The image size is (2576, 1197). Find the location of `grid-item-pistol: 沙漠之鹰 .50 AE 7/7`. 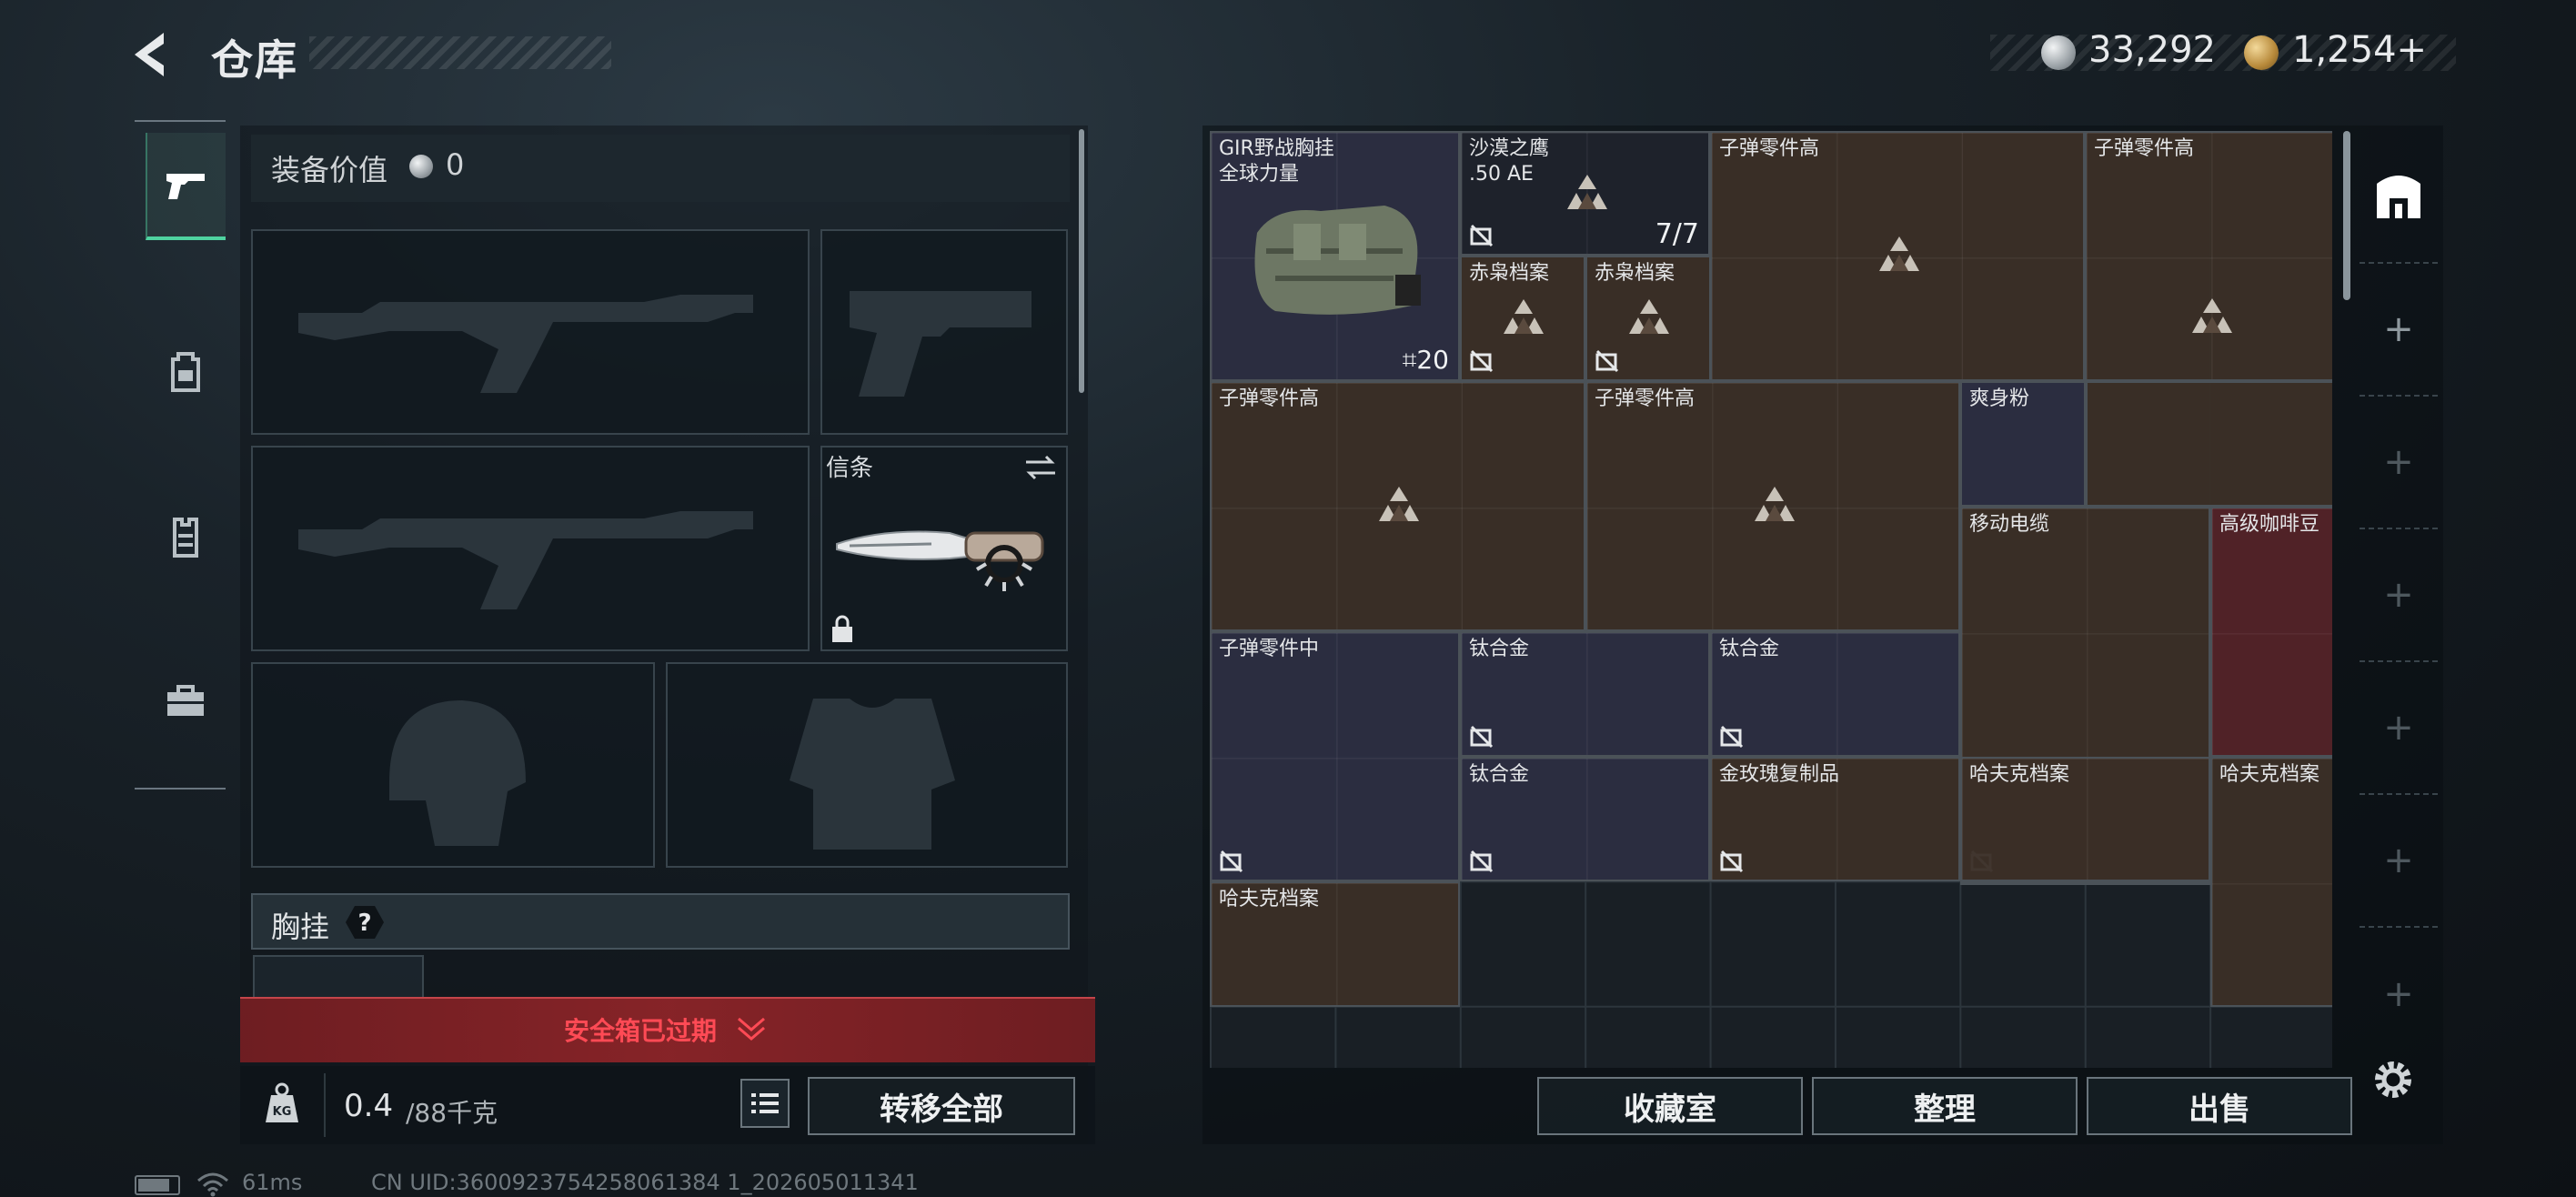

grid-item-pistol: 沙漠之鹰 .50 AE 7/7 is located at coordinates (1585, 193).